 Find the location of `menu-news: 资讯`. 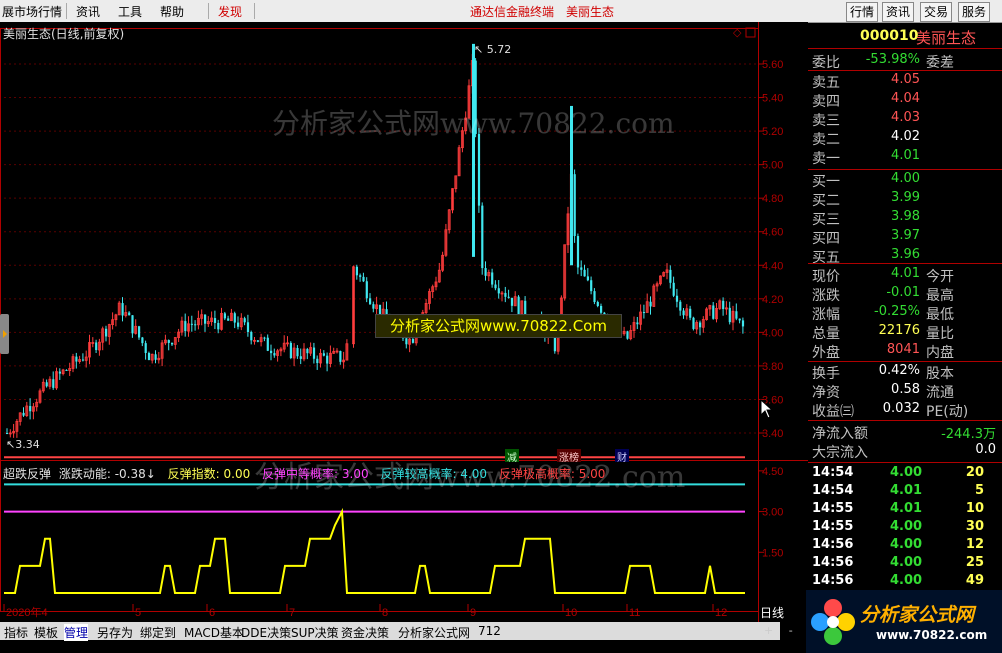

menu-news: 资讯 is located at coordinates (88, 11).